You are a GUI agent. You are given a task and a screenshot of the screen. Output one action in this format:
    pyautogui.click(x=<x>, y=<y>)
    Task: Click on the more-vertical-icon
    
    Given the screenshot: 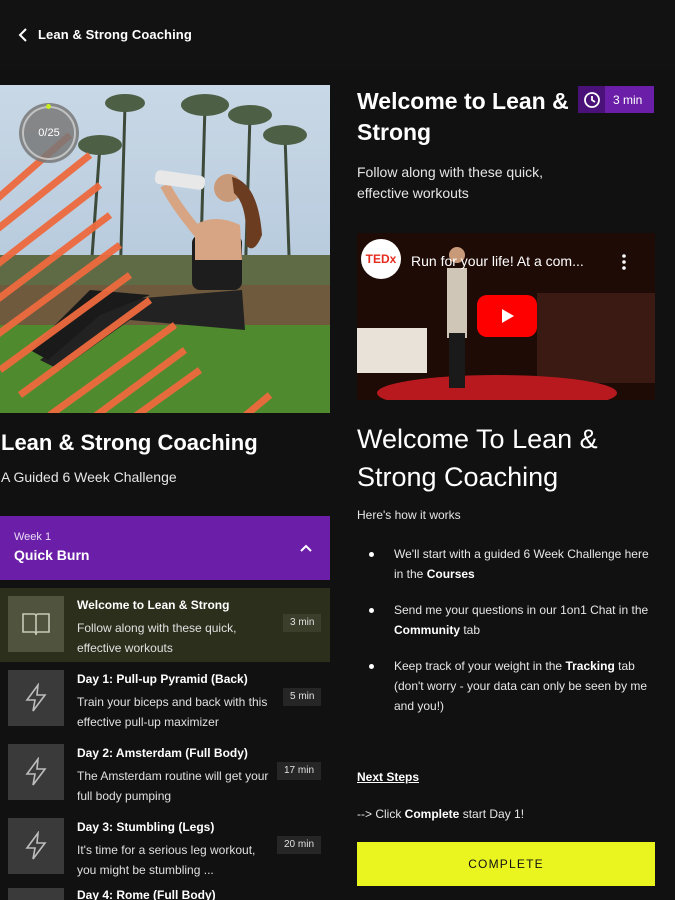 What is the action you would take?
    pyautogui.click(x=624, y=262)
    